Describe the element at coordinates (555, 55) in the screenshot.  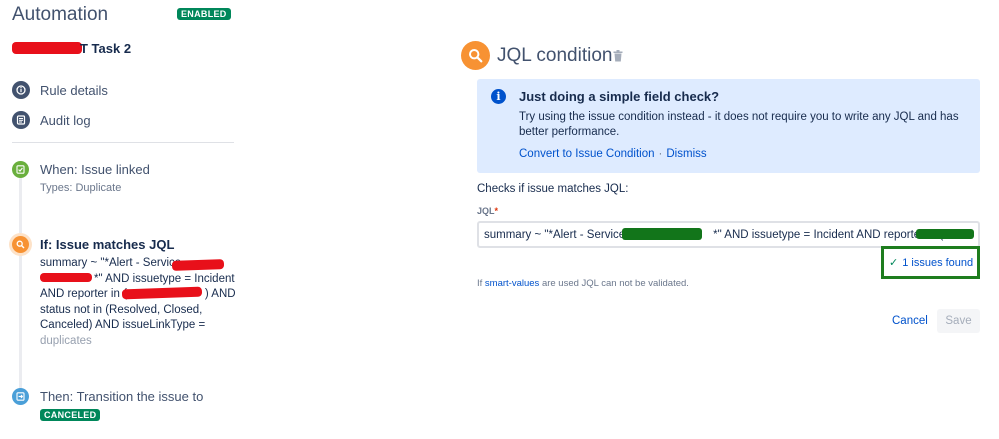
I see `editor-title: JQL condition` at that location.